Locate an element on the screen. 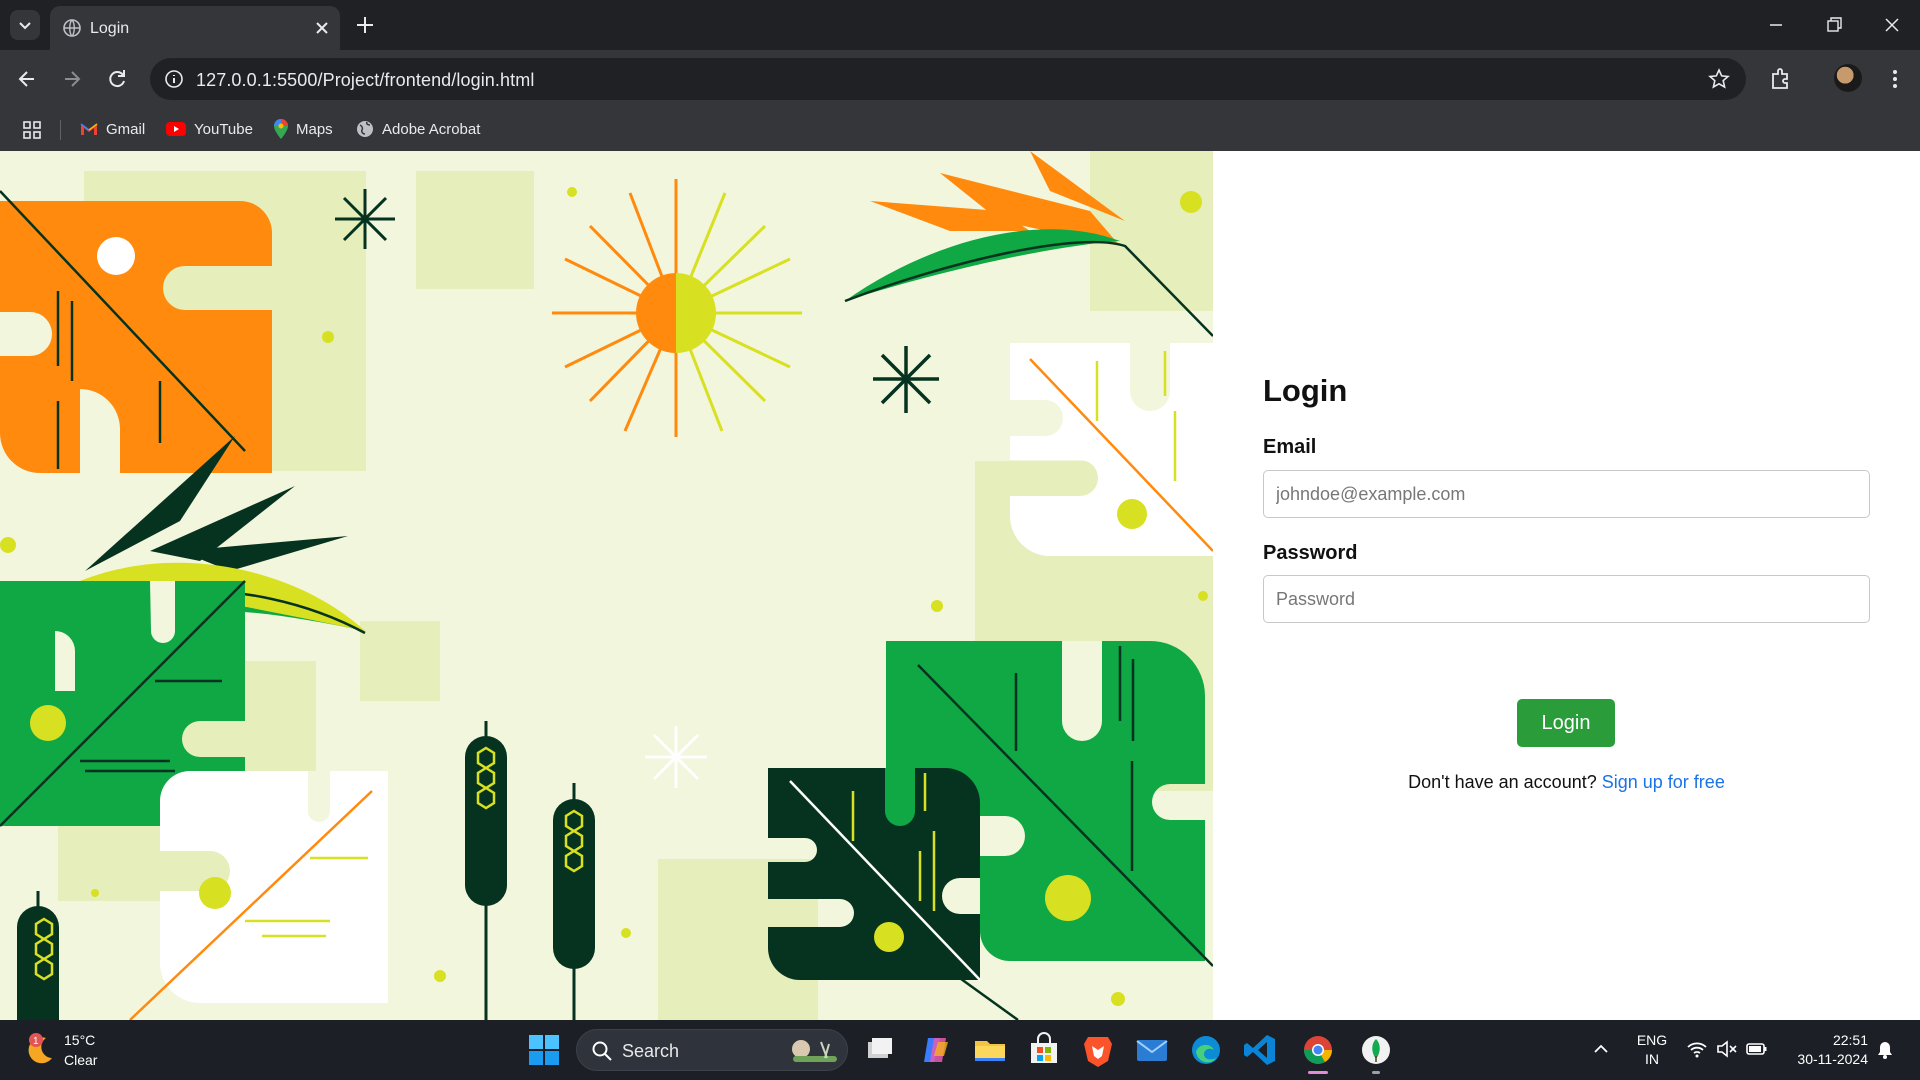 This screenshot has height=1080, width=1920. new-tab-plus-icon is located at coordinates (365, 25).